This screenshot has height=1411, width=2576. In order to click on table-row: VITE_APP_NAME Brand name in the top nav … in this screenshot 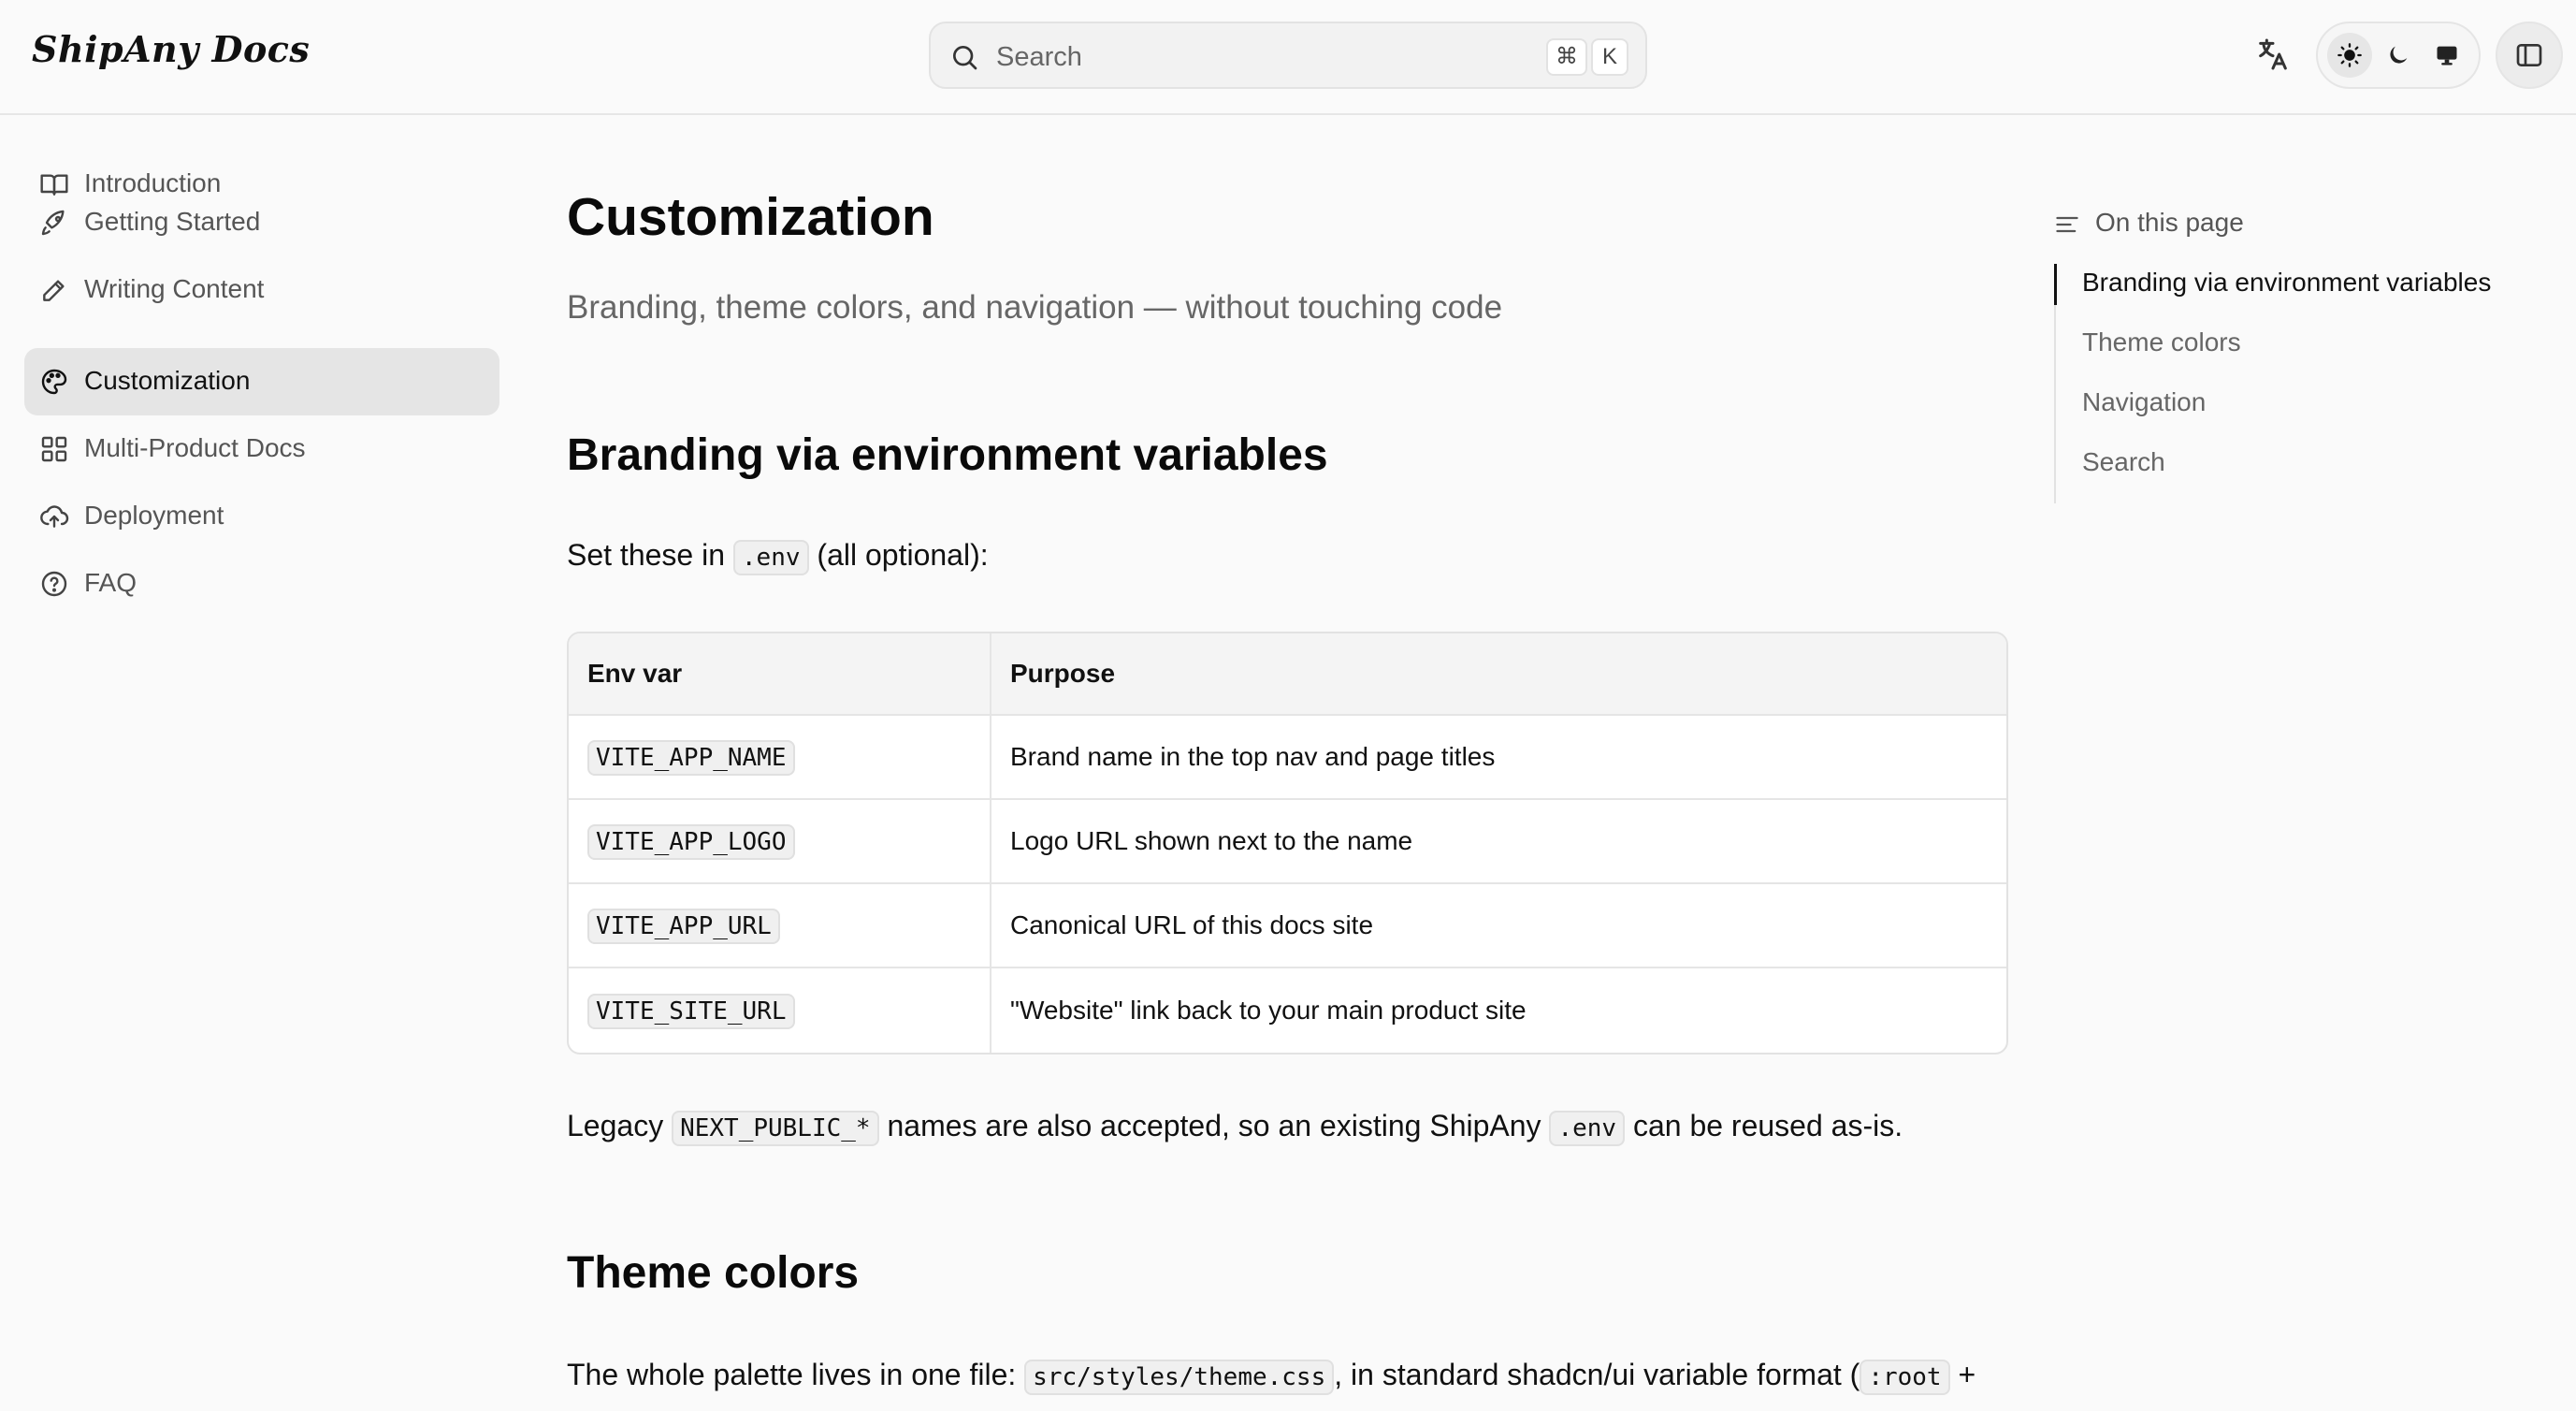, I will do `click(1287, 758)`.